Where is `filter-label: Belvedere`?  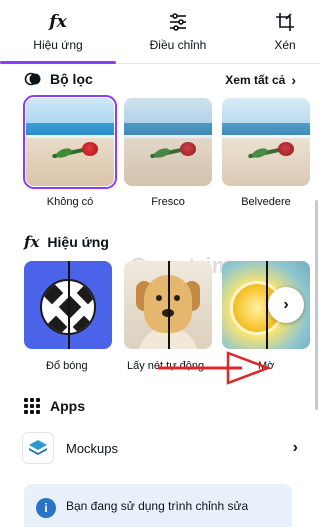
filter-label: Belvedere is located at coordinates (266, 202).